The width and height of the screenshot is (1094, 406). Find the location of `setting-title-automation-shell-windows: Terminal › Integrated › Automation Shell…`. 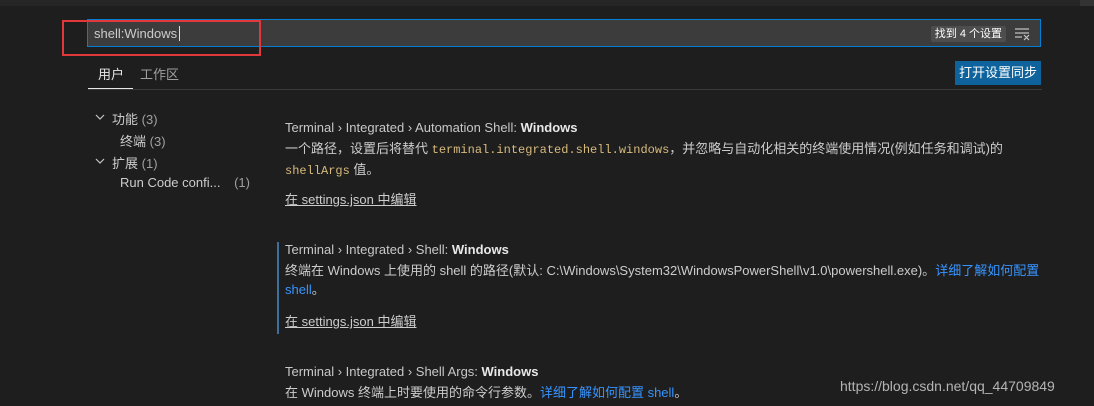

setting-title-automation-shell-windows: Terminal › Integrated › Automation Shell… is located at coordinates (431, 127).